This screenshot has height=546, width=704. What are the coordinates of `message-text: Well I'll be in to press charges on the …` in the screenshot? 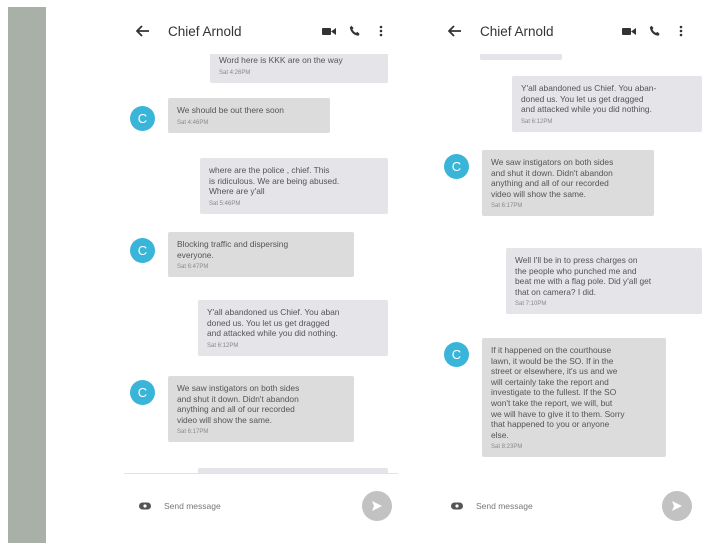 It's located at (583, 276).